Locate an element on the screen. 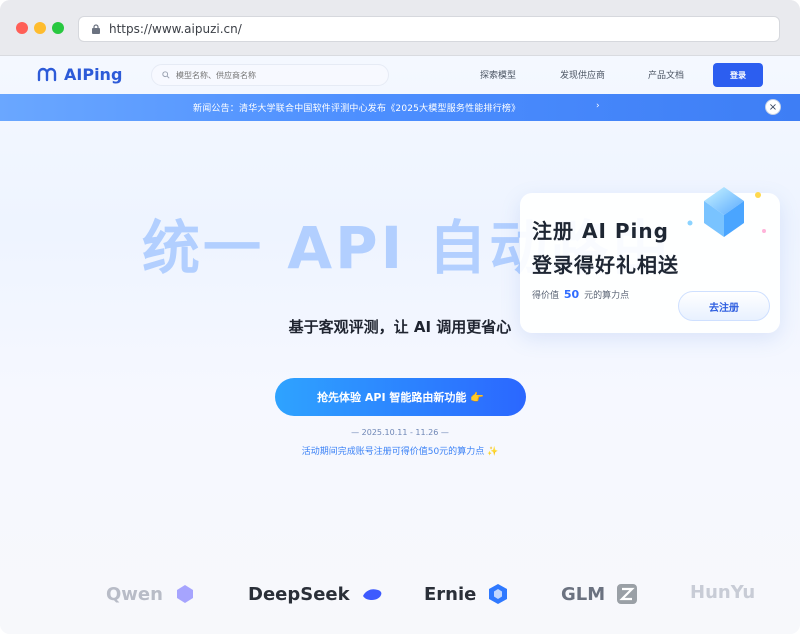 The width and height of the screenshot is (800, 634). announcement-text: 新闻公告：清华大学联合中国软件评测中心发布《2025大模型服务性能排行榜》 is located at coordinates (356, 107).